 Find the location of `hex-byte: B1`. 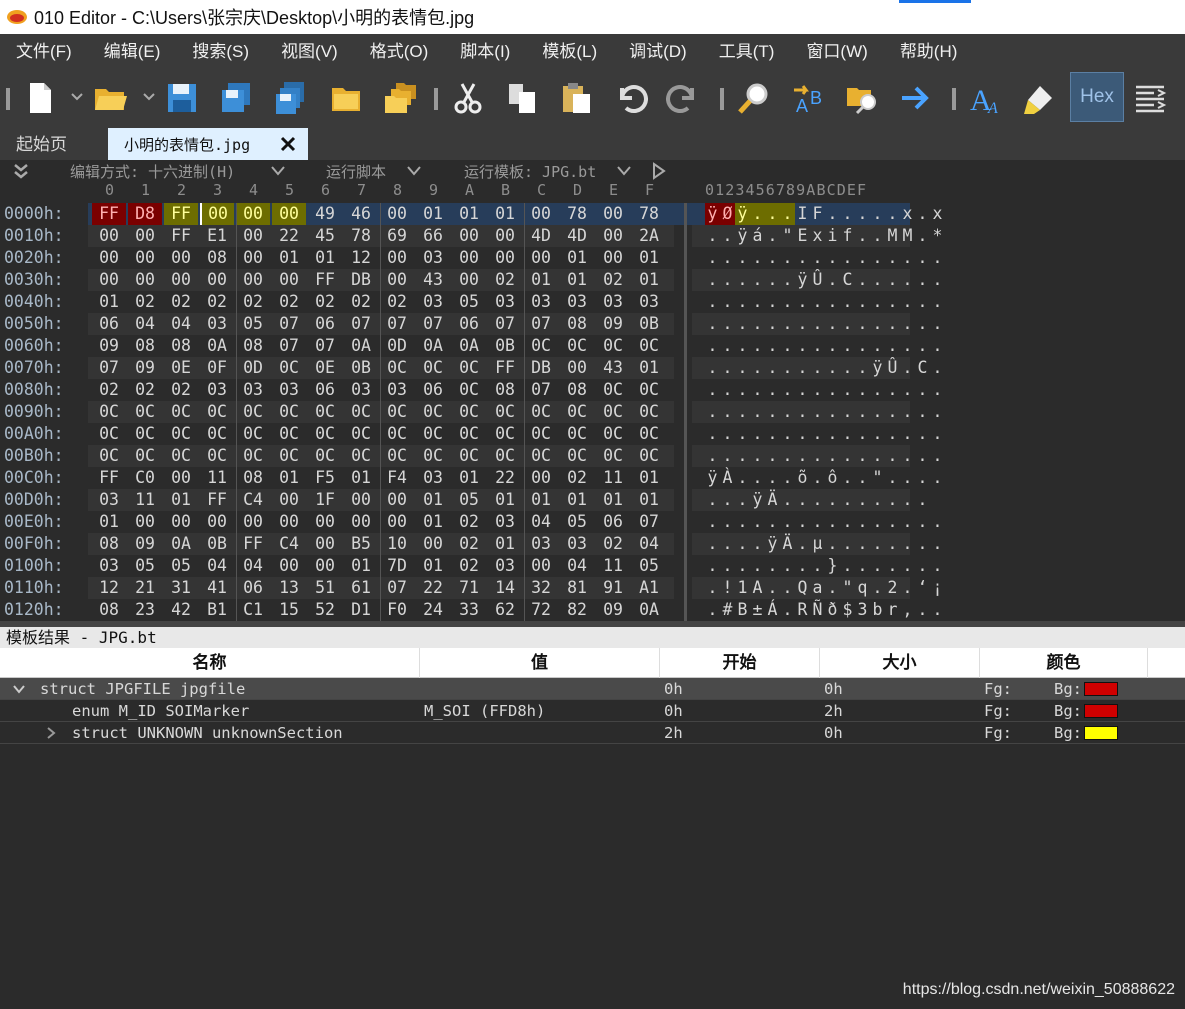

hex-byte: B1 is located at coordinates (217, 610).